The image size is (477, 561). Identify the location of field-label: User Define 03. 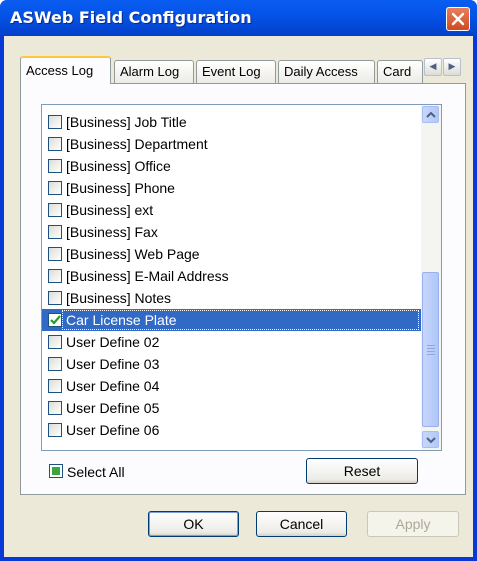
(113, 364).